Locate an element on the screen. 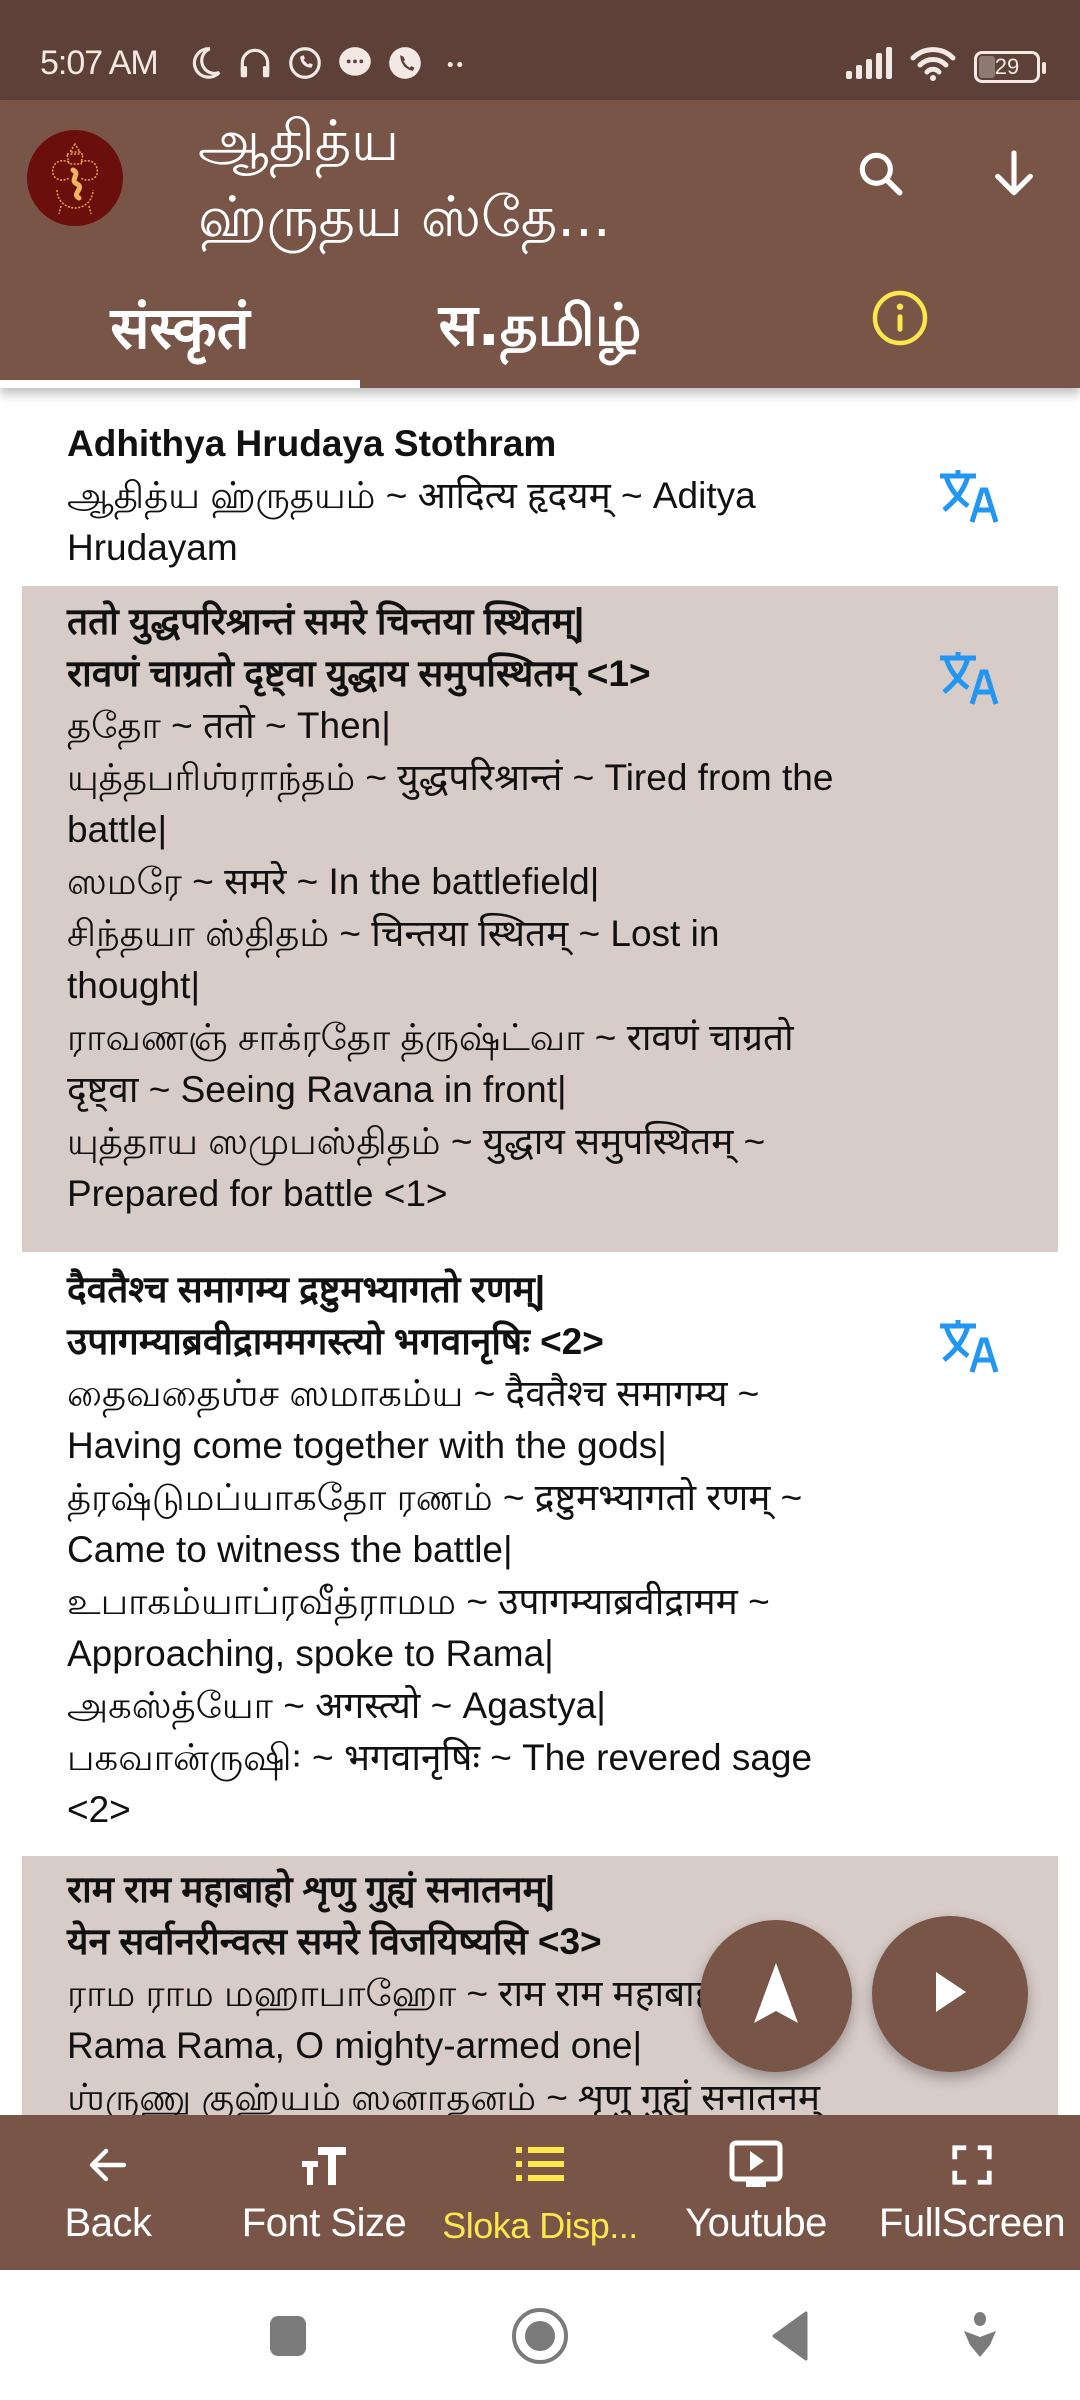  system-navigation-bar is located at coordinates (540, 2335).